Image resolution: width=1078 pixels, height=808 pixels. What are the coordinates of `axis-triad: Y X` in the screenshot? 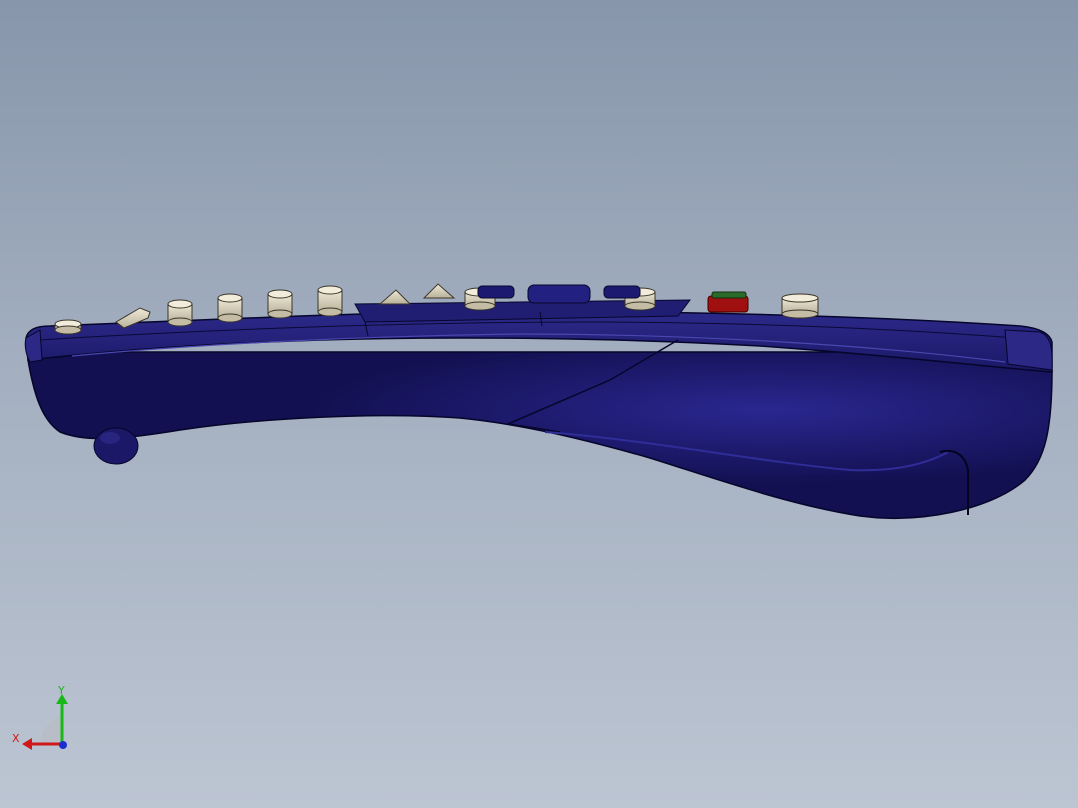 It's located at (40, 717).